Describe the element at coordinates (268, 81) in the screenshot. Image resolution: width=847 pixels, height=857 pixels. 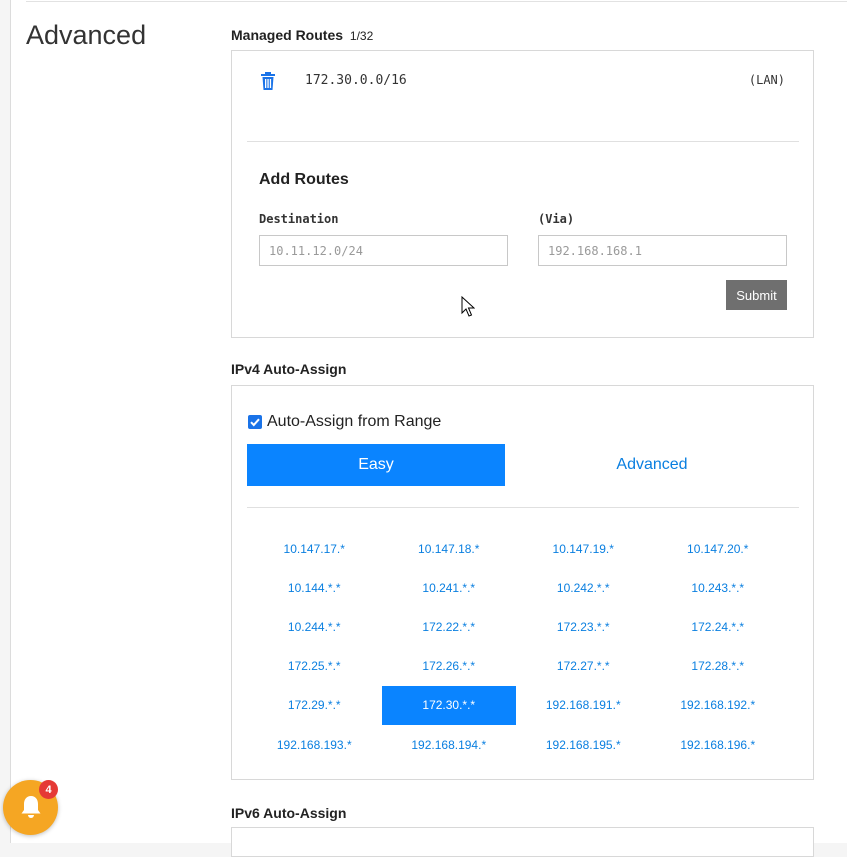
I see `trash-icon` at that location.